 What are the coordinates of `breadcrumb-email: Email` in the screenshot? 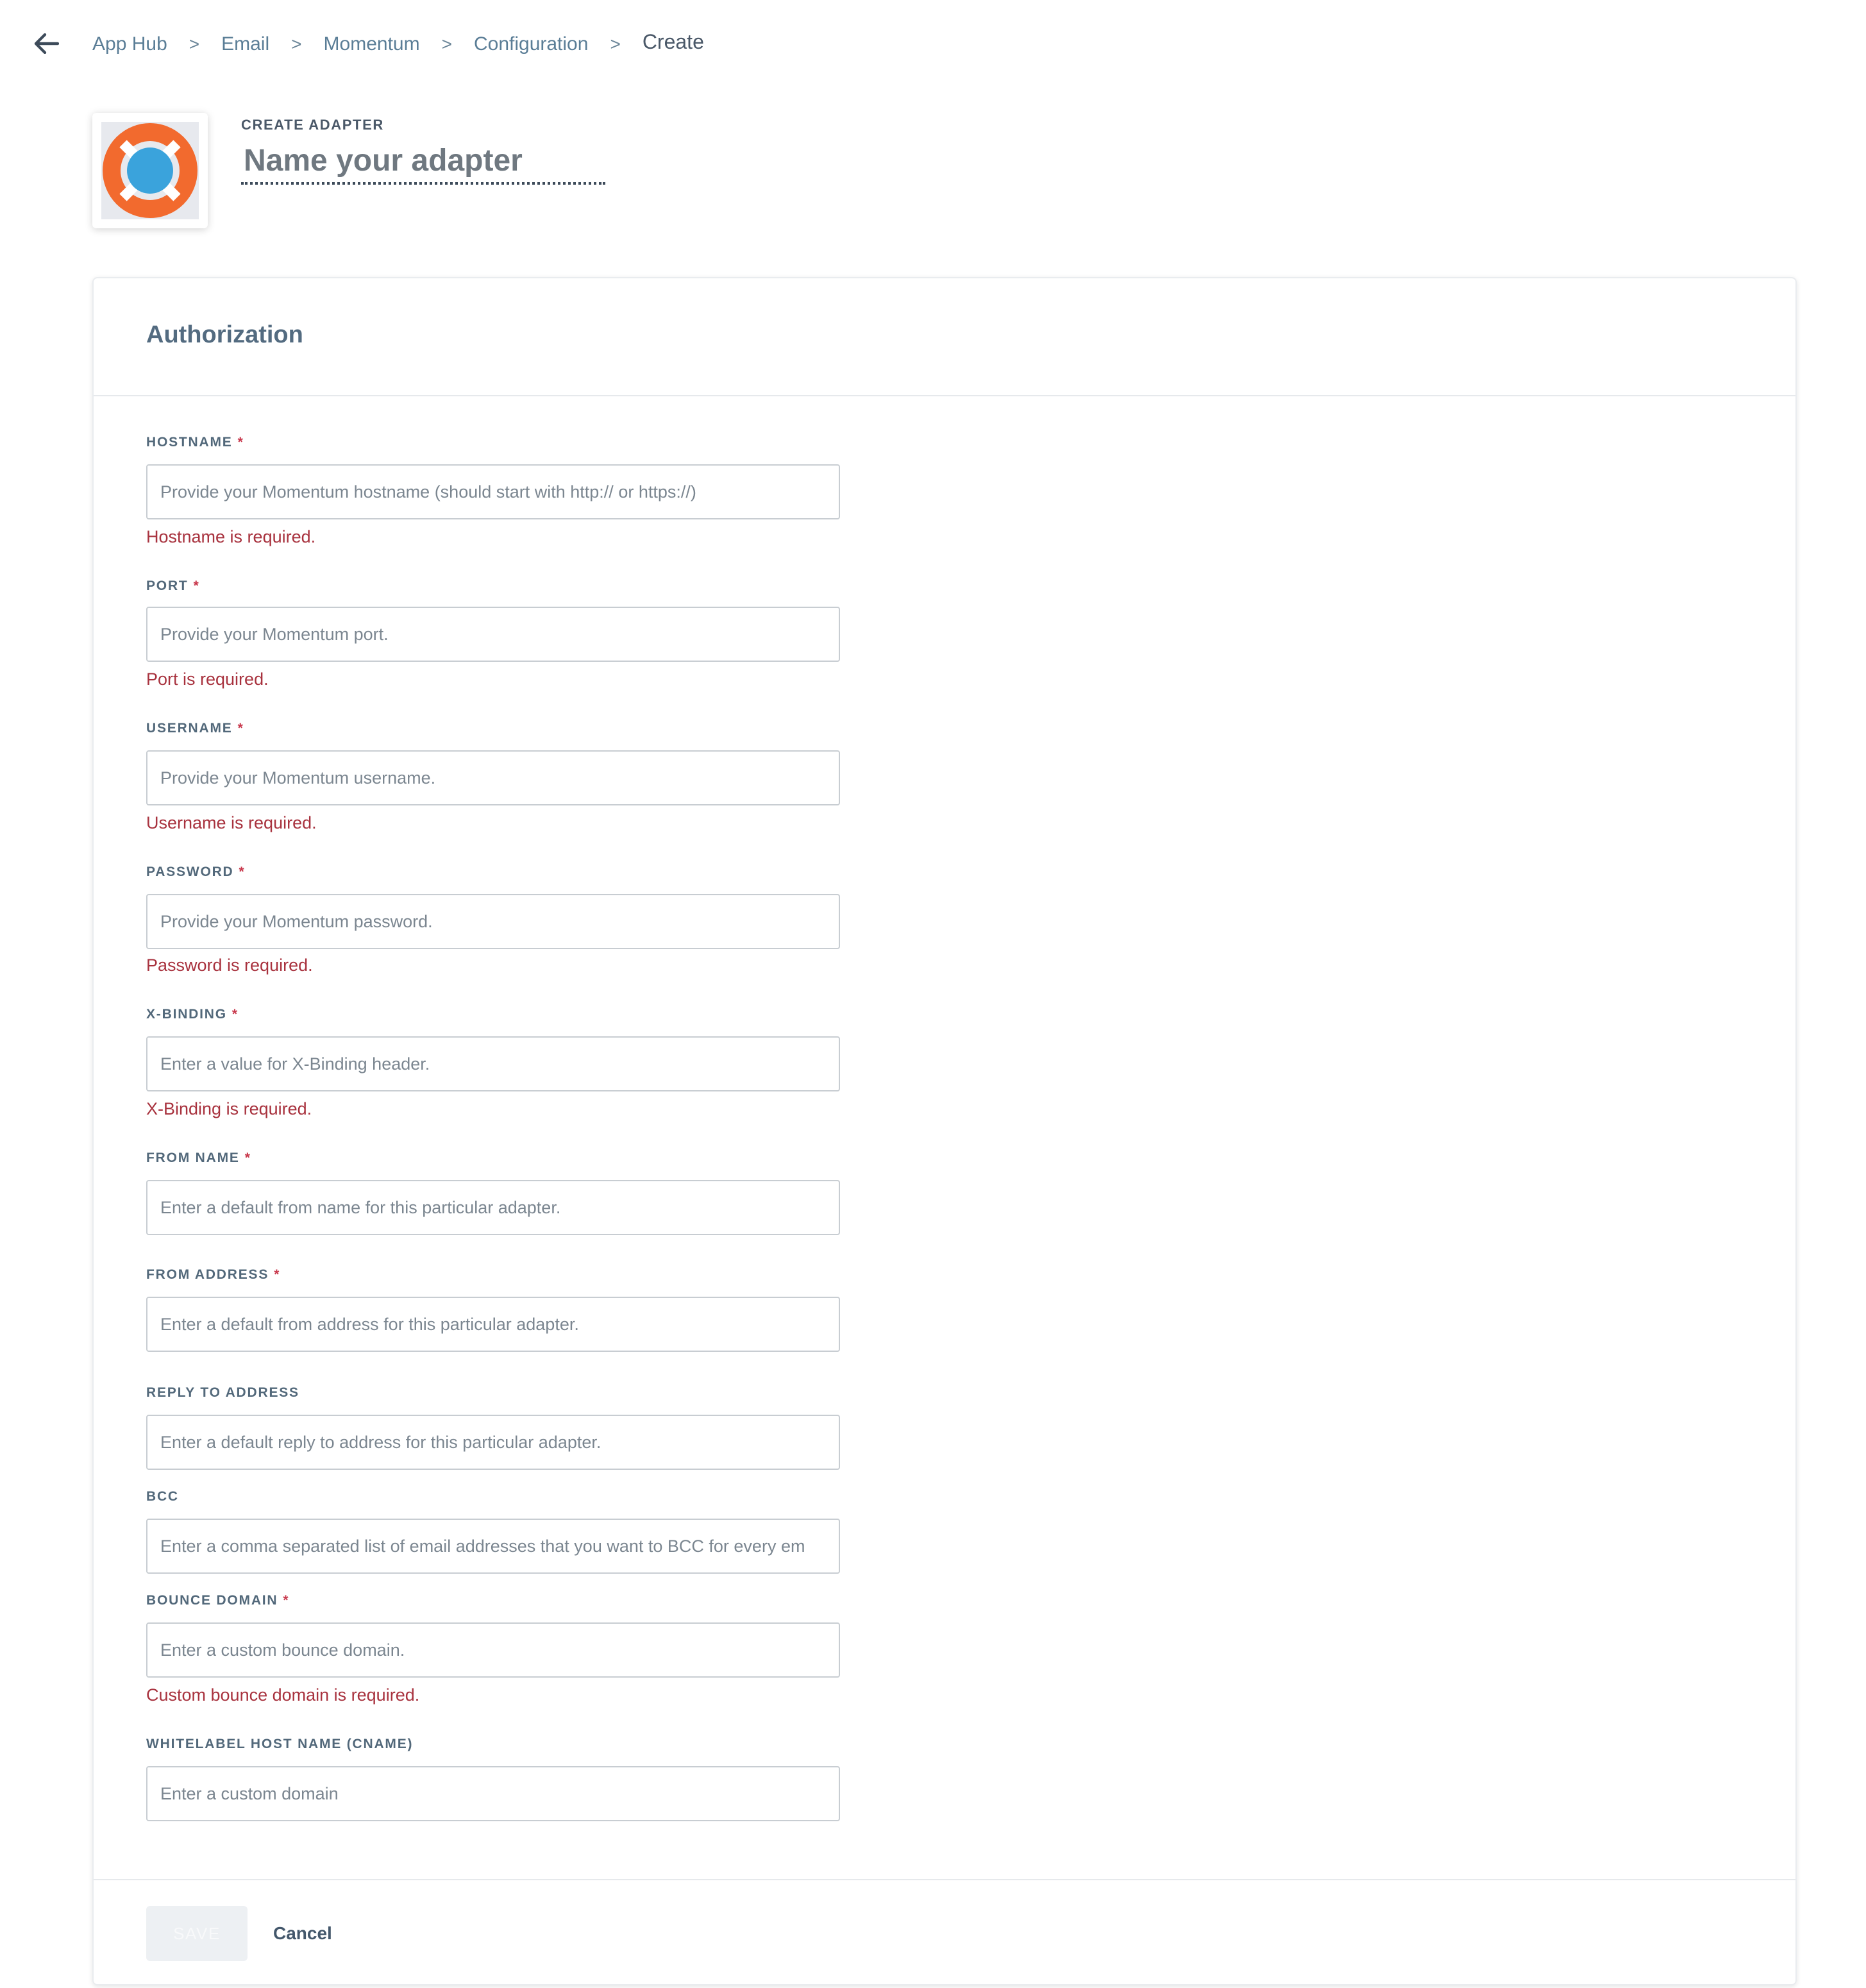 It's located at (245, 44).